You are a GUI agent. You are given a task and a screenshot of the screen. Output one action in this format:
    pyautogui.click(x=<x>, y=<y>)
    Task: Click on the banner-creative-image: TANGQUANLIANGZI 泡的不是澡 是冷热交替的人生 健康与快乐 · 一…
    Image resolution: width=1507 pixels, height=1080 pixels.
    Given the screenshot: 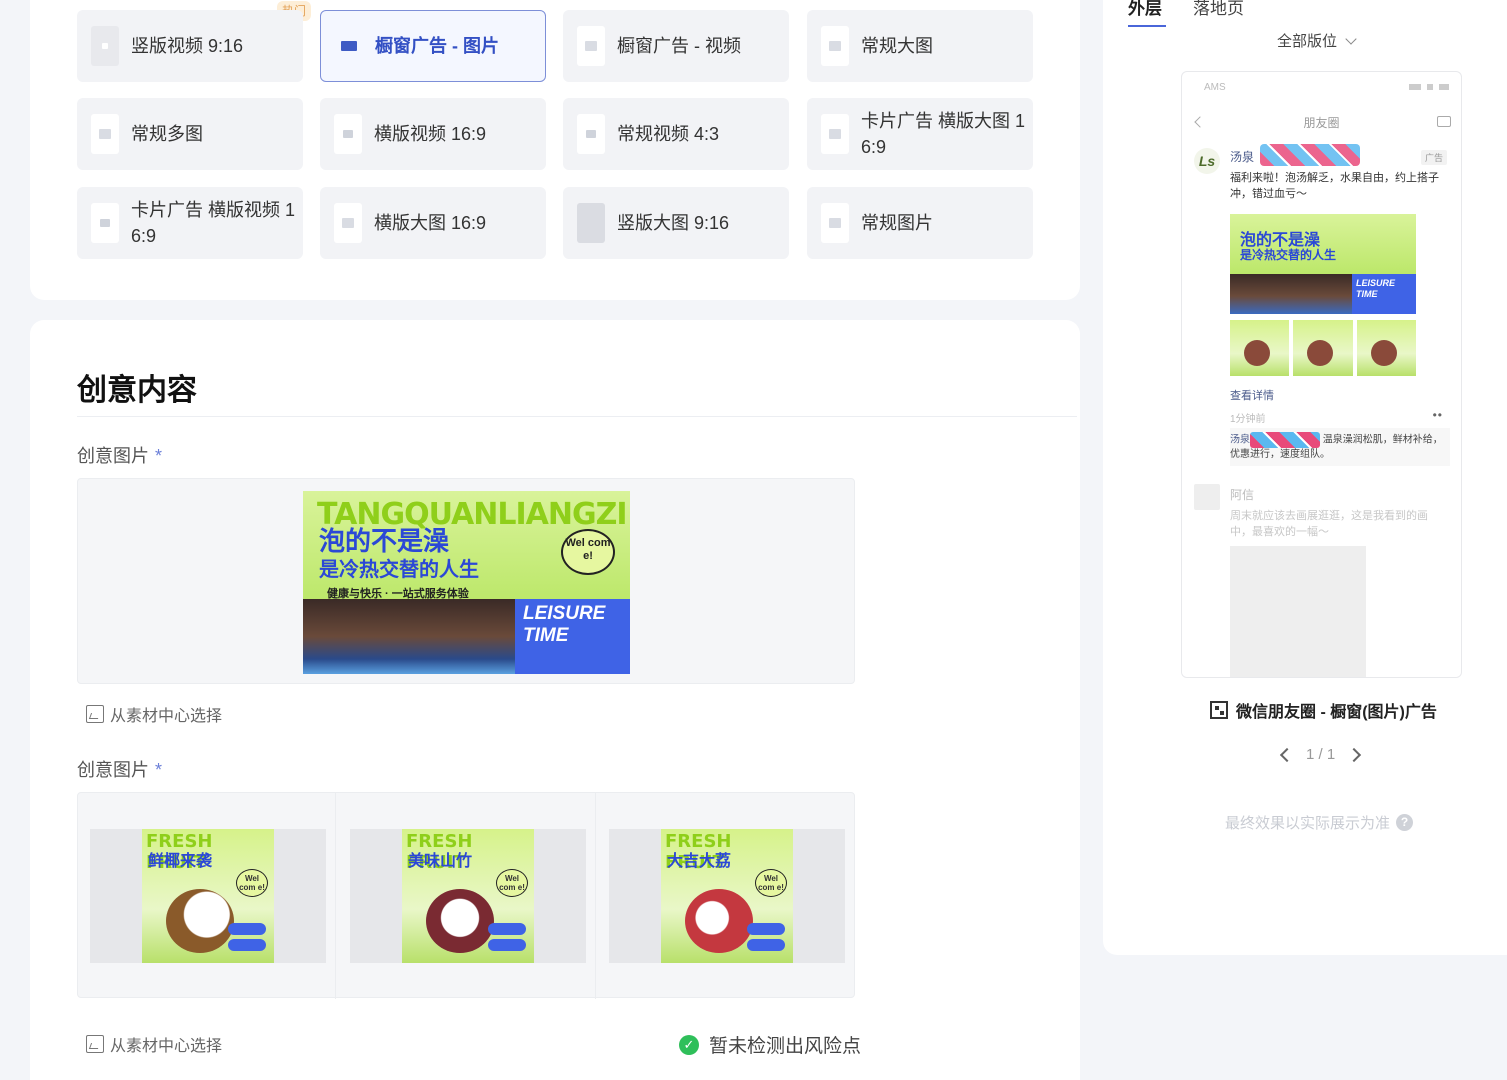 What is the action you would take?
    pyautogui.click(x=466, y=582)
    